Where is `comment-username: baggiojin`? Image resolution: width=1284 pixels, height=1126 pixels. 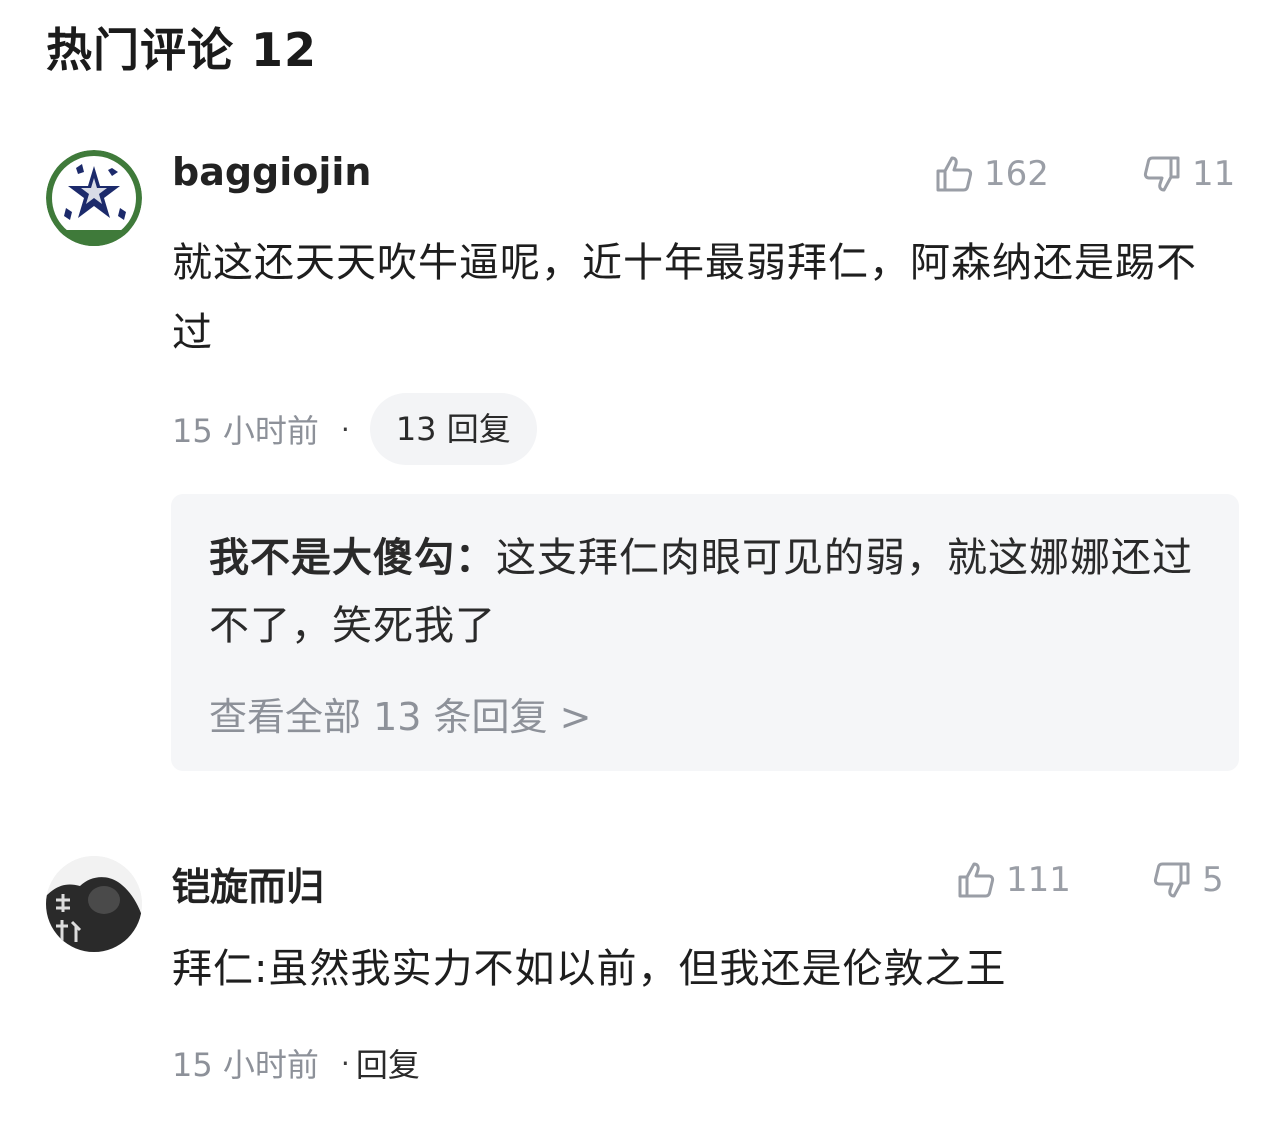 comment-username: baggiojin is located at coordinates (271, 172).